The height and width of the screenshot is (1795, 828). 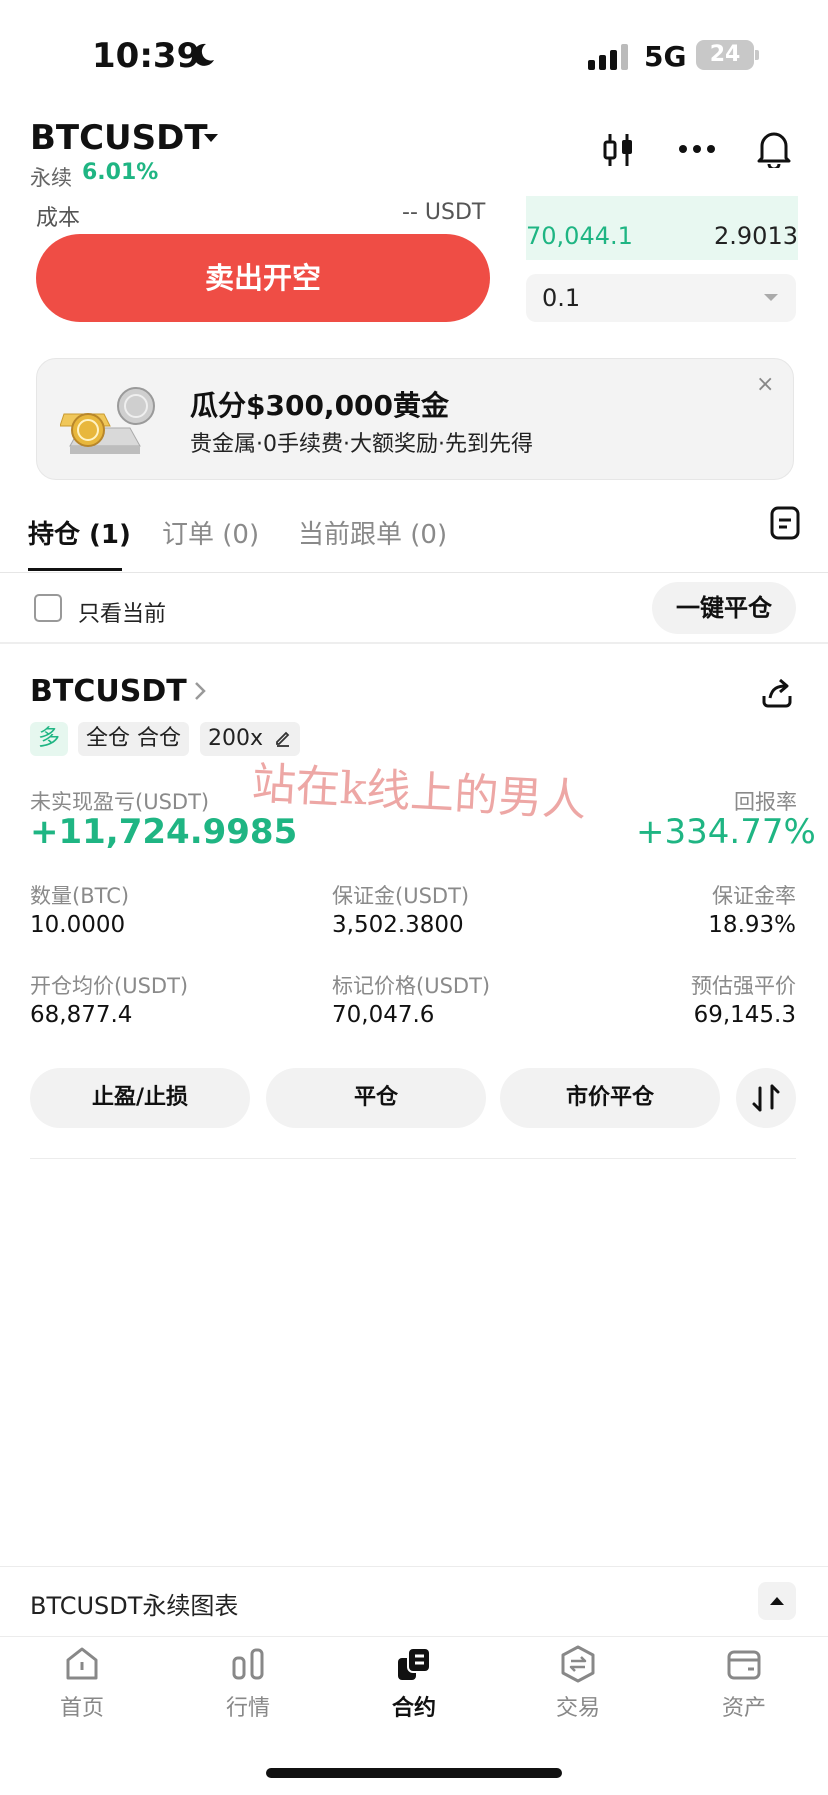 What do you see at coordinates (608, 57) in the screenshot?
I see `signal-icon` at bounding box center [608, 57].